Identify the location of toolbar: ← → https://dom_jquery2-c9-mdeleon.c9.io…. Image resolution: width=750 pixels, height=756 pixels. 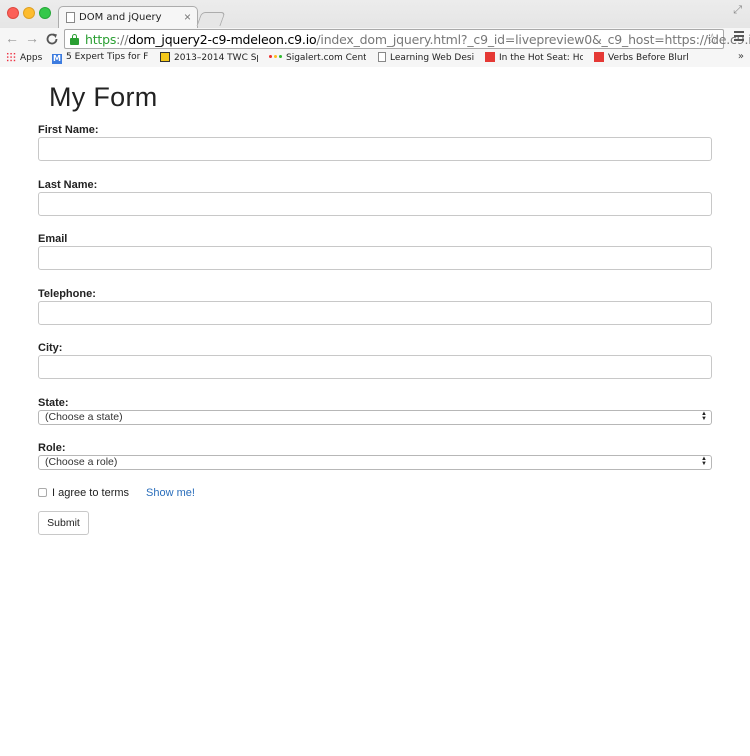
(375, 39).